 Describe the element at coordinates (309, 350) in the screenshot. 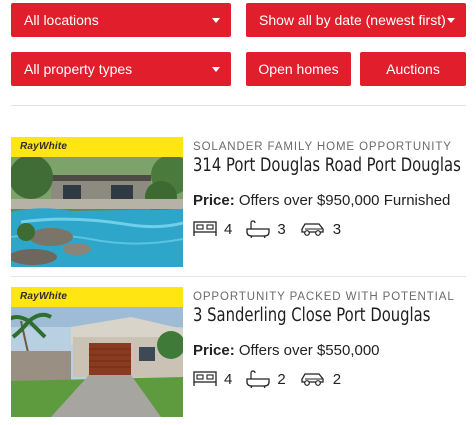

I see `price-value: Offers over $550,000` at that location.